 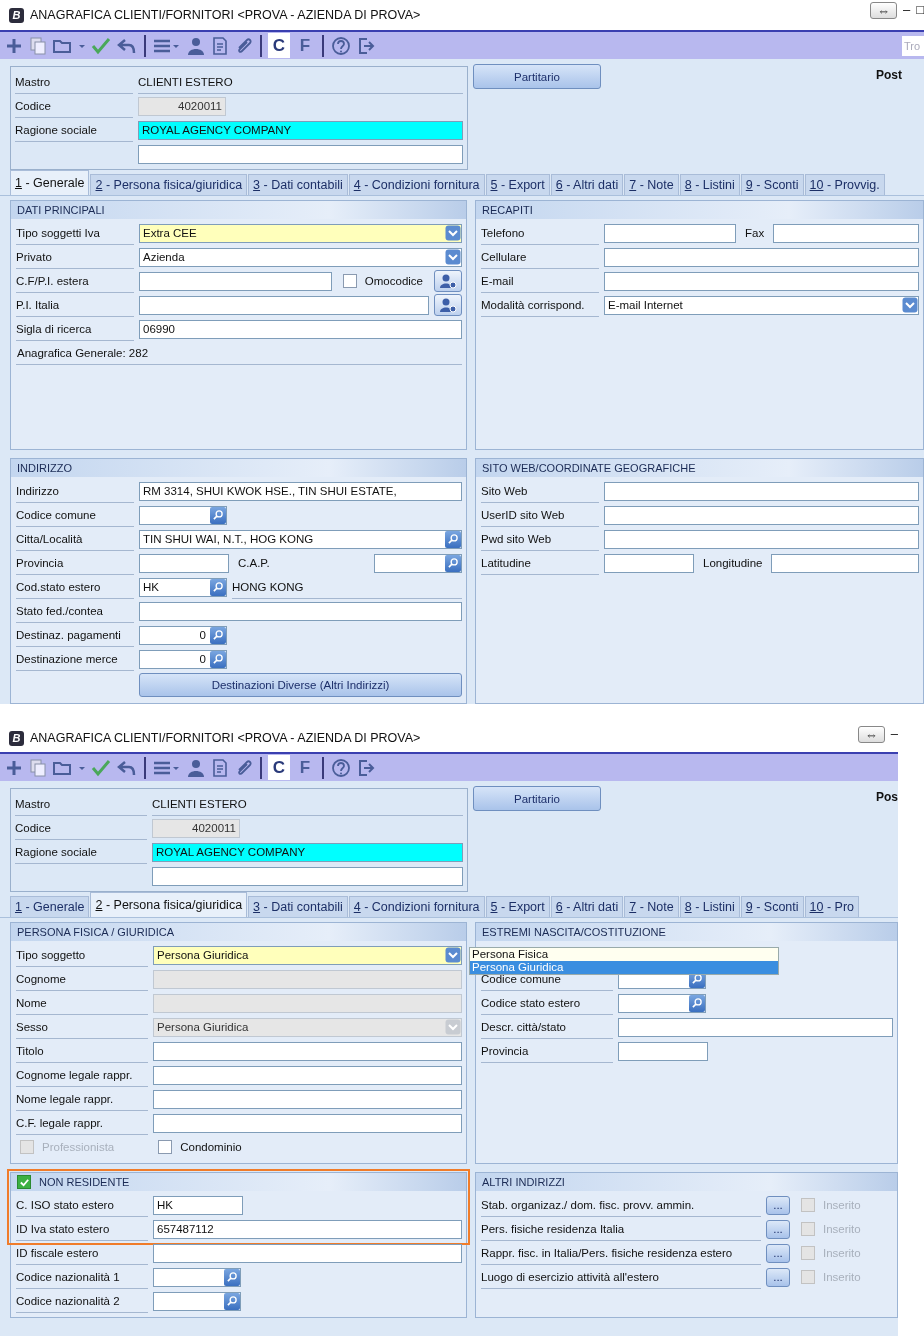 What do you see at coordinates (84, 1182) in the screenshot?
I see `section-title: NON RESIDENTE` at bounding box center [84, 1182].